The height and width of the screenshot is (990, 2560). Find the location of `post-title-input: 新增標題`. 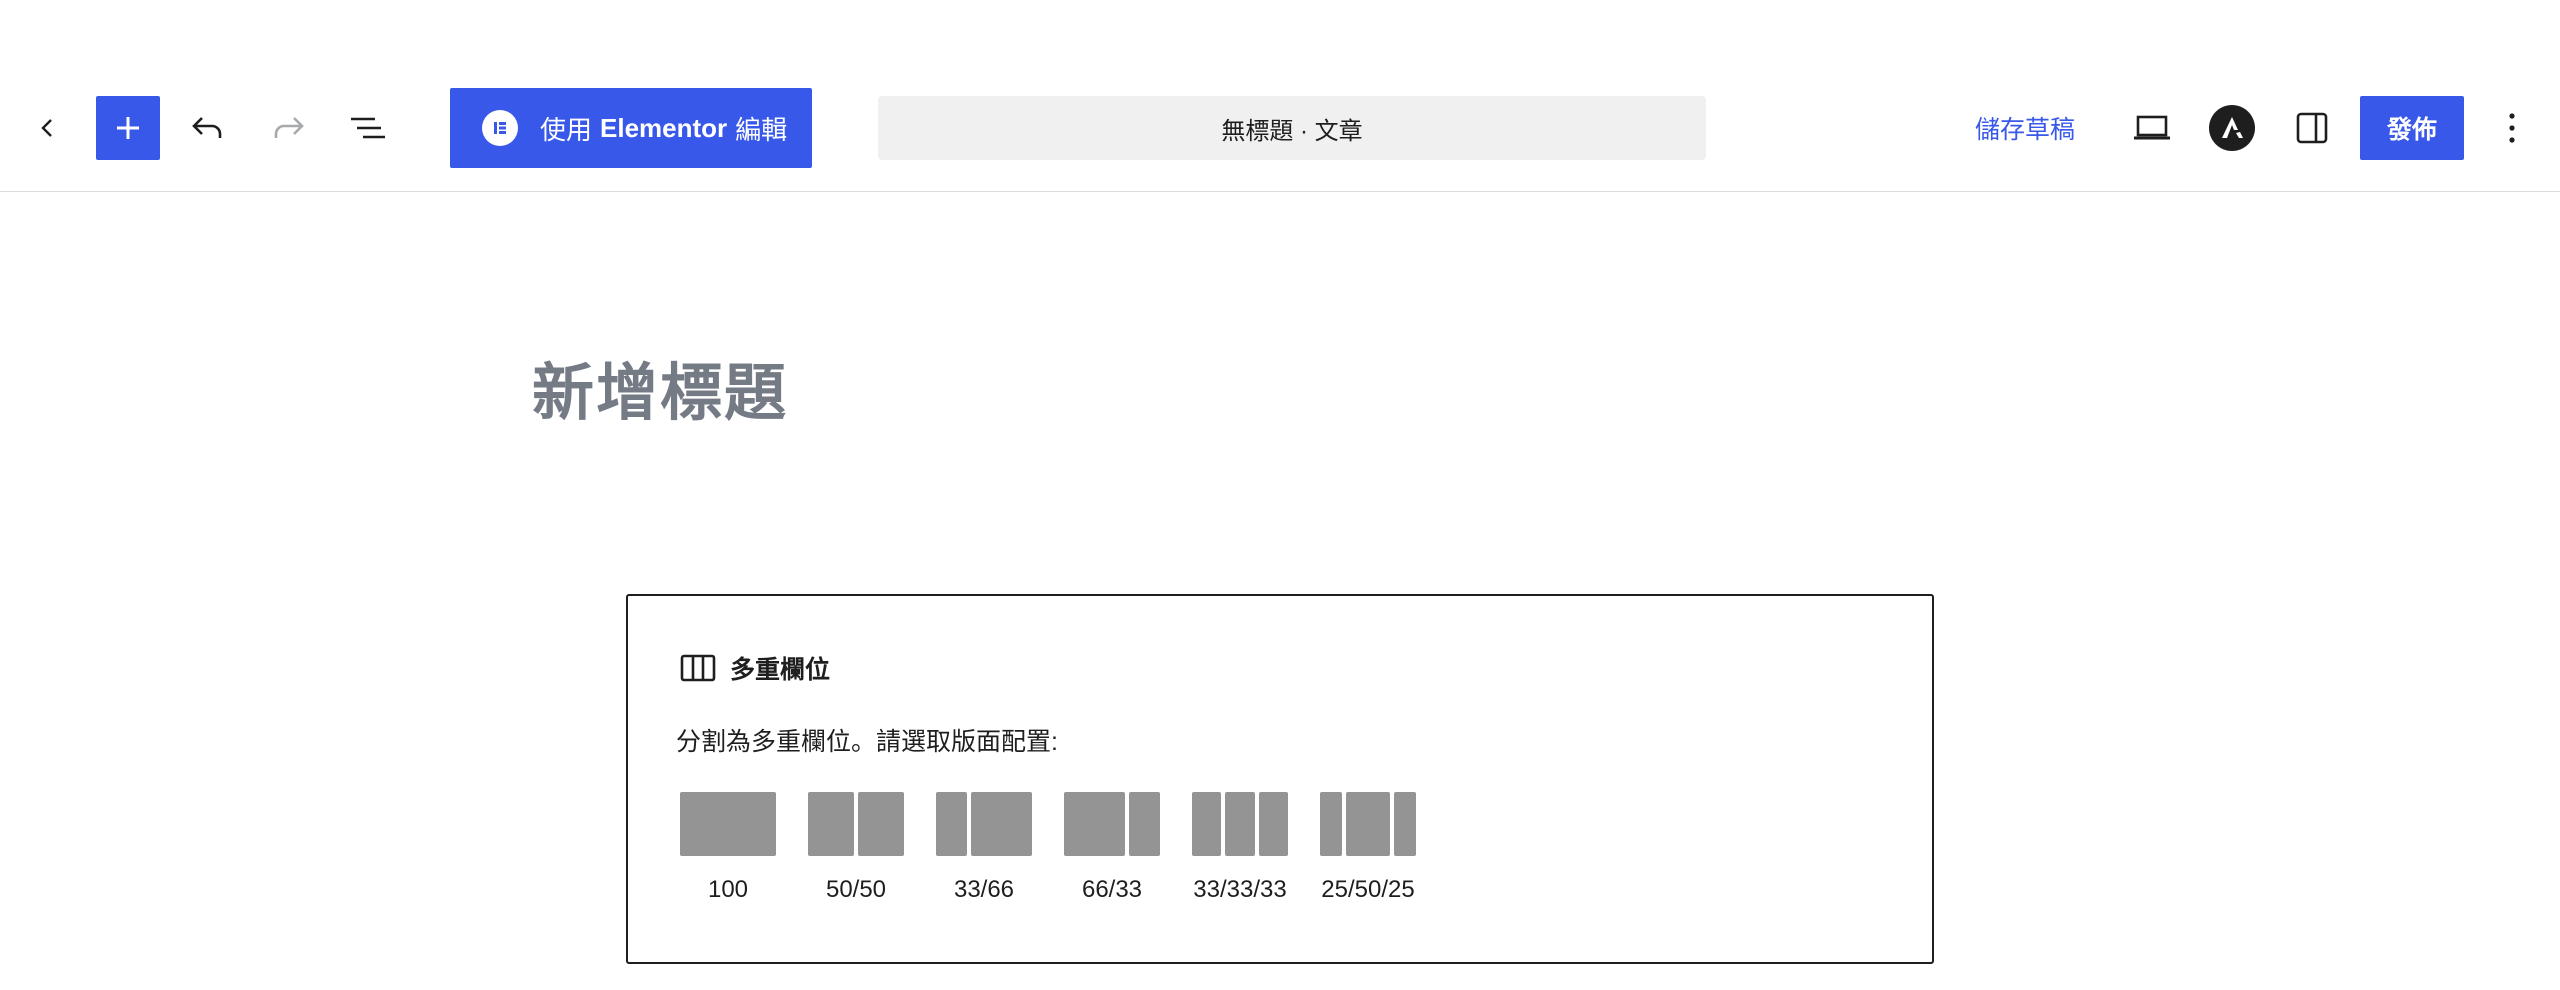

post-title-input: 新增標題 is located at coordinates (660, 387).